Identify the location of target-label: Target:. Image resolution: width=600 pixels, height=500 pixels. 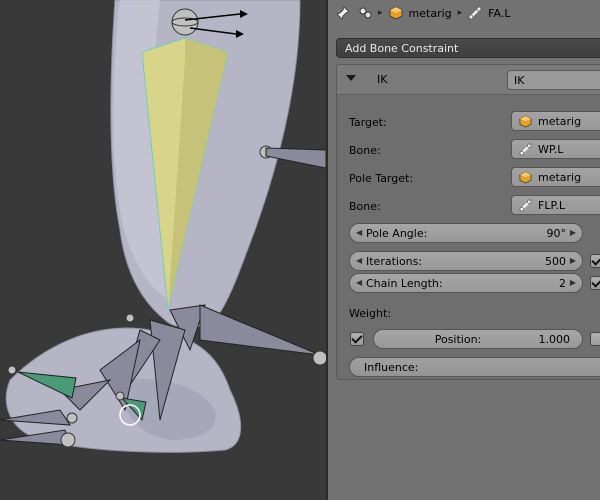
(368, 122).